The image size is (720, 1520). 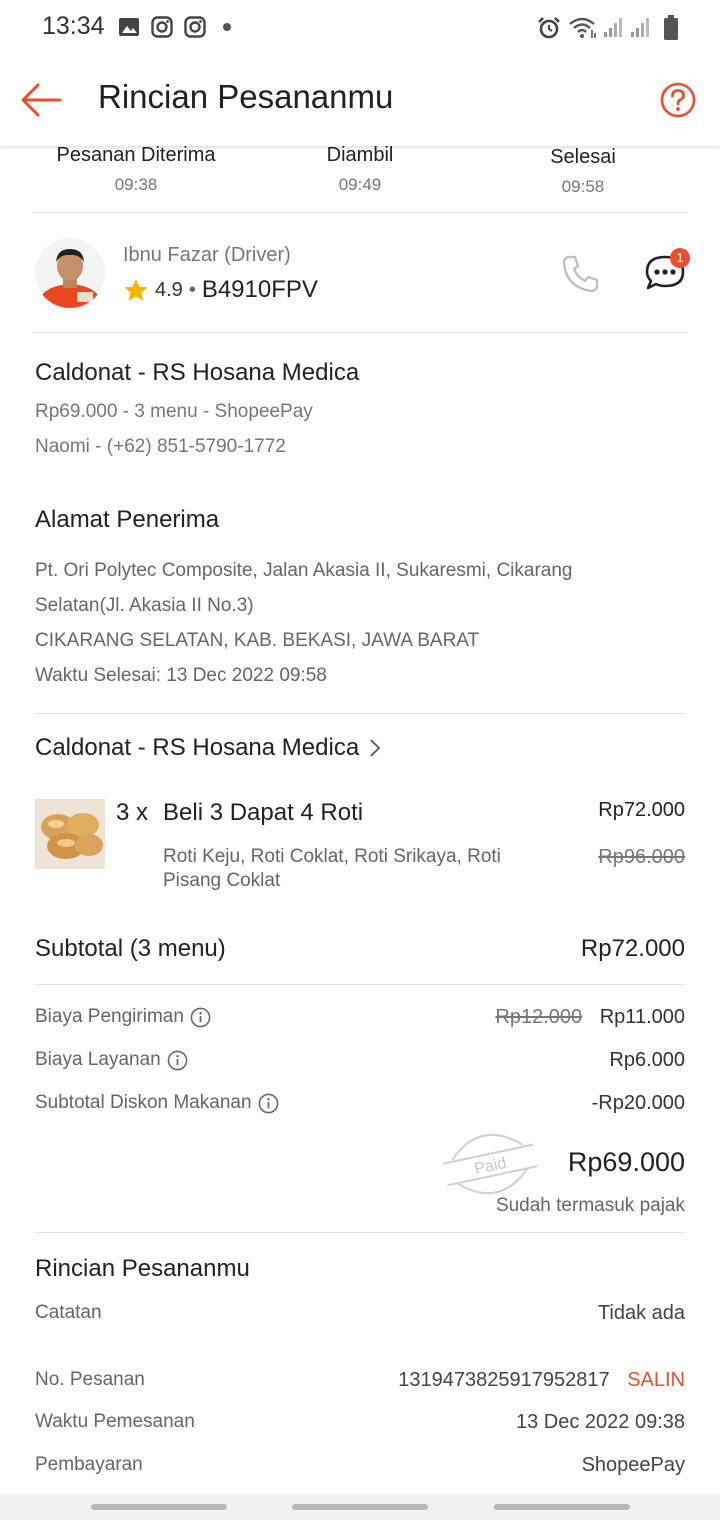 I want to click on address-line: Selatan(Jl. Akasia II No.3), so click(x=144, y=605).